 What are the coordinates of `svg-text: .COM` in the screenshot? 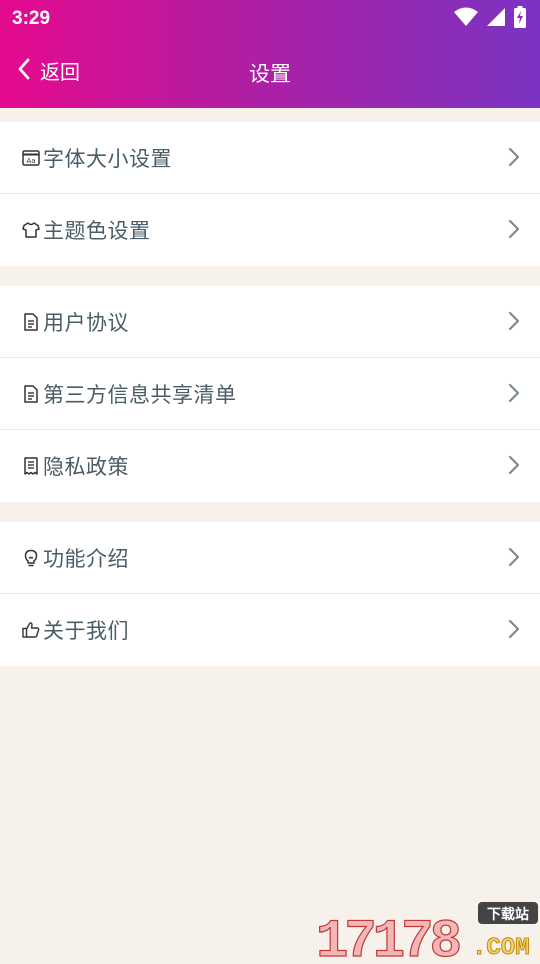 It's located at (501, 947).